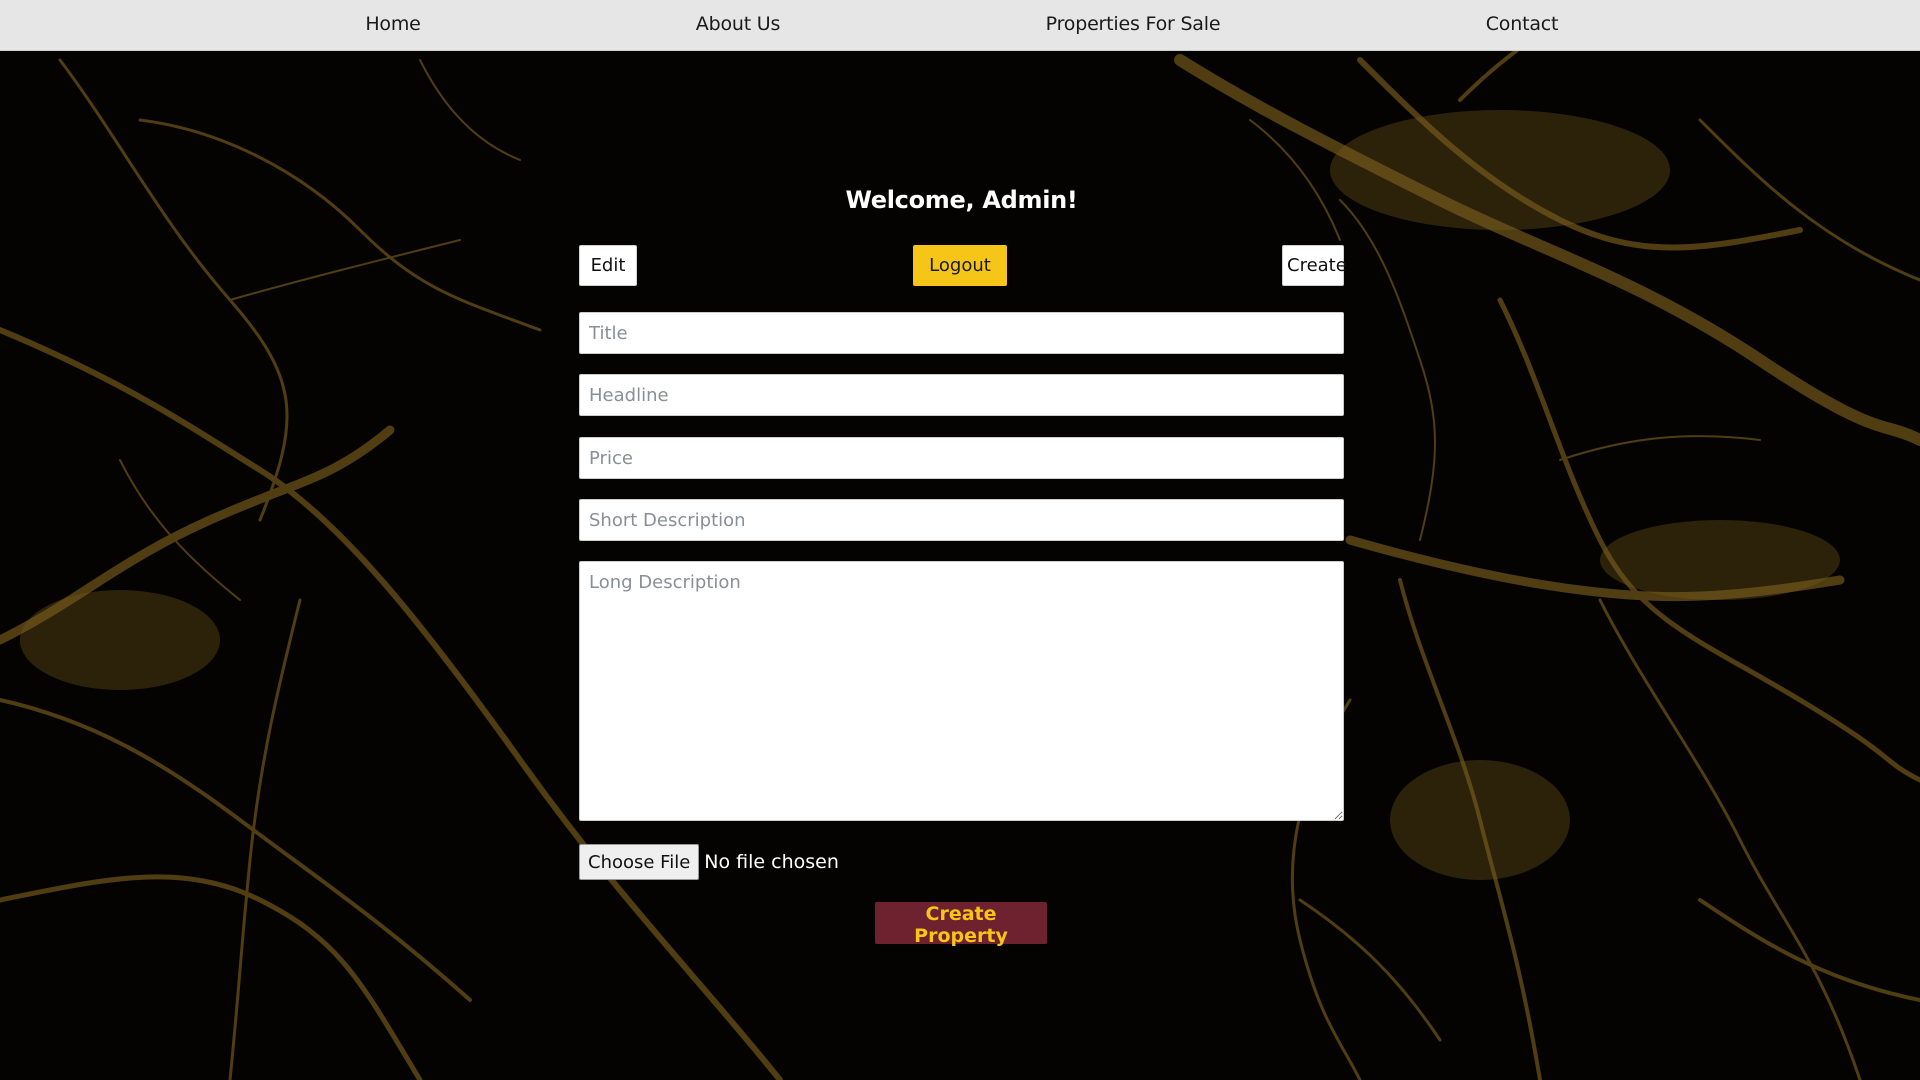 The height and width of the screenshot is (1080, 1920). What do you see at coordinates (608, 265) in the screenshot?
I see `edit-button: Edit` at bounding box center [608, 265].